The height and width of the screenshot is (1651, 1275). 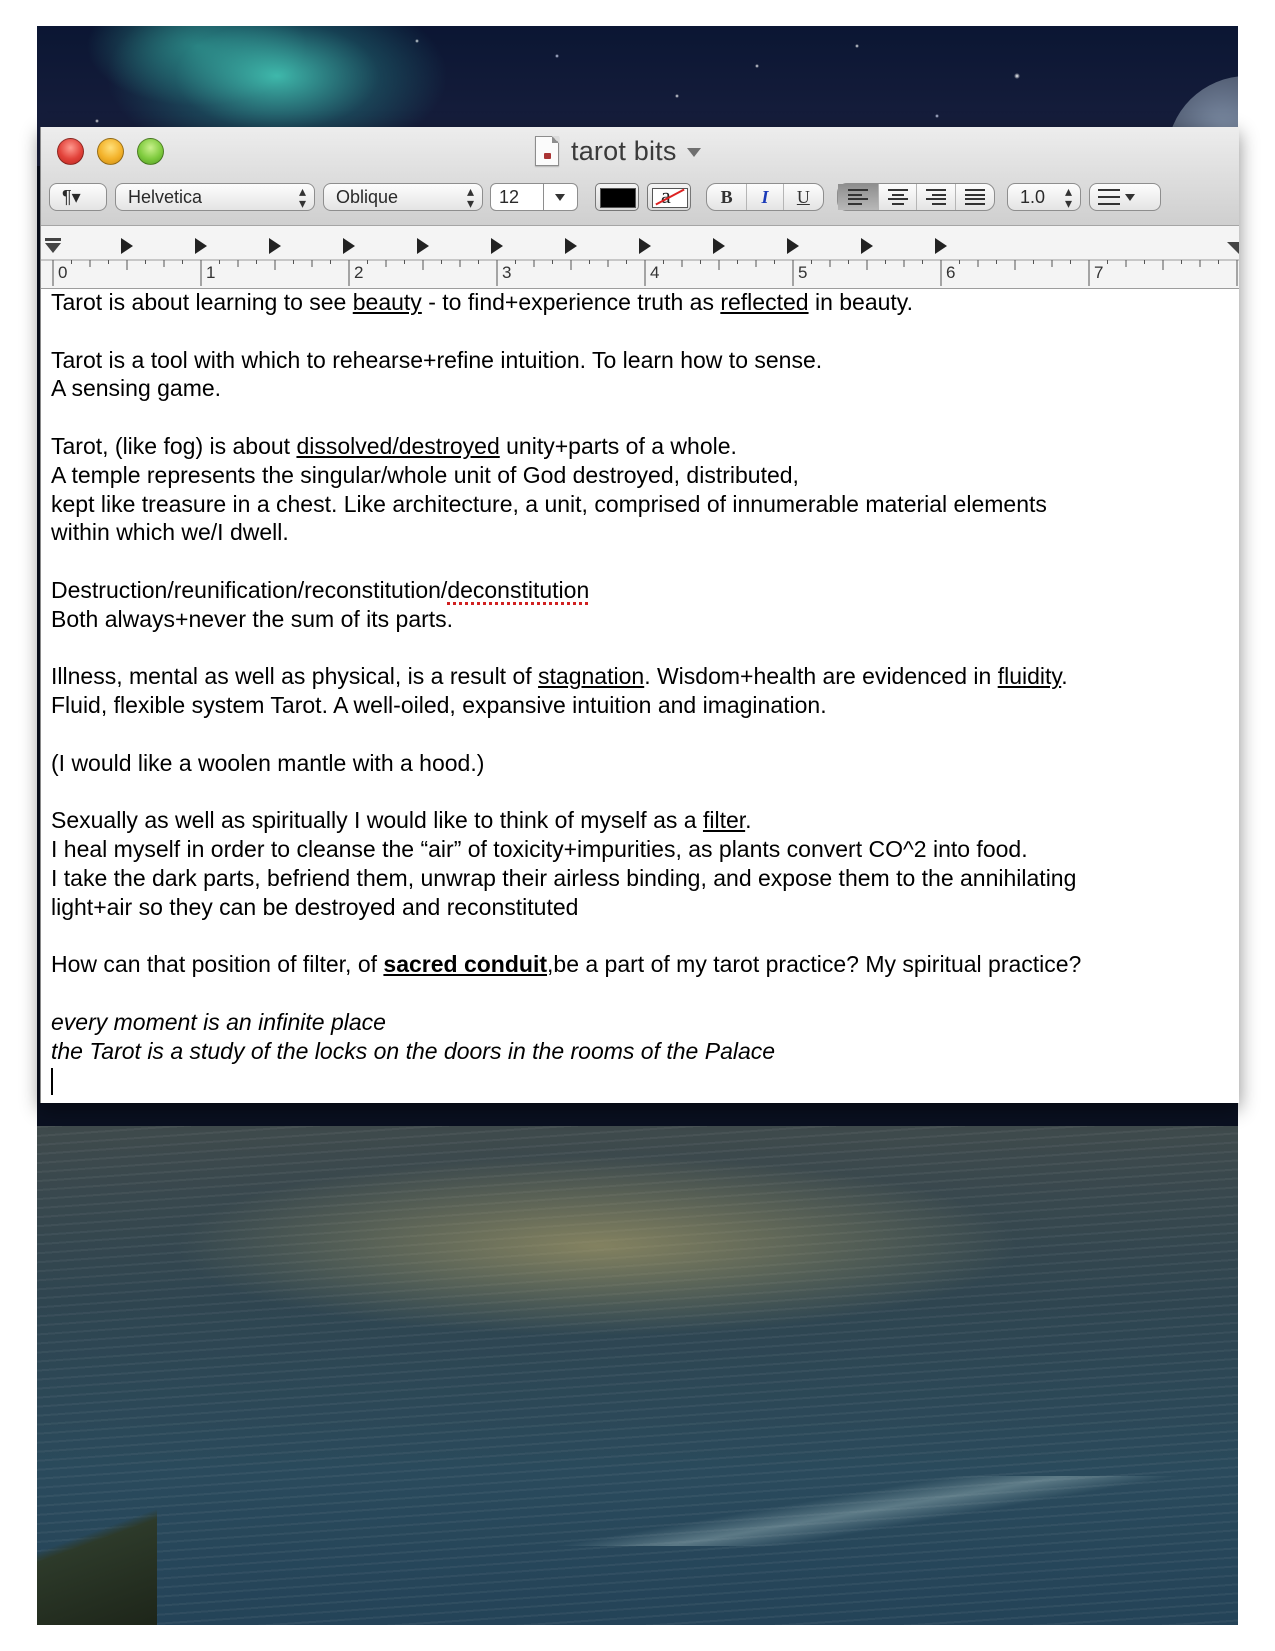 I want to click on ruler-number: 6, so click(x=951, y=272).